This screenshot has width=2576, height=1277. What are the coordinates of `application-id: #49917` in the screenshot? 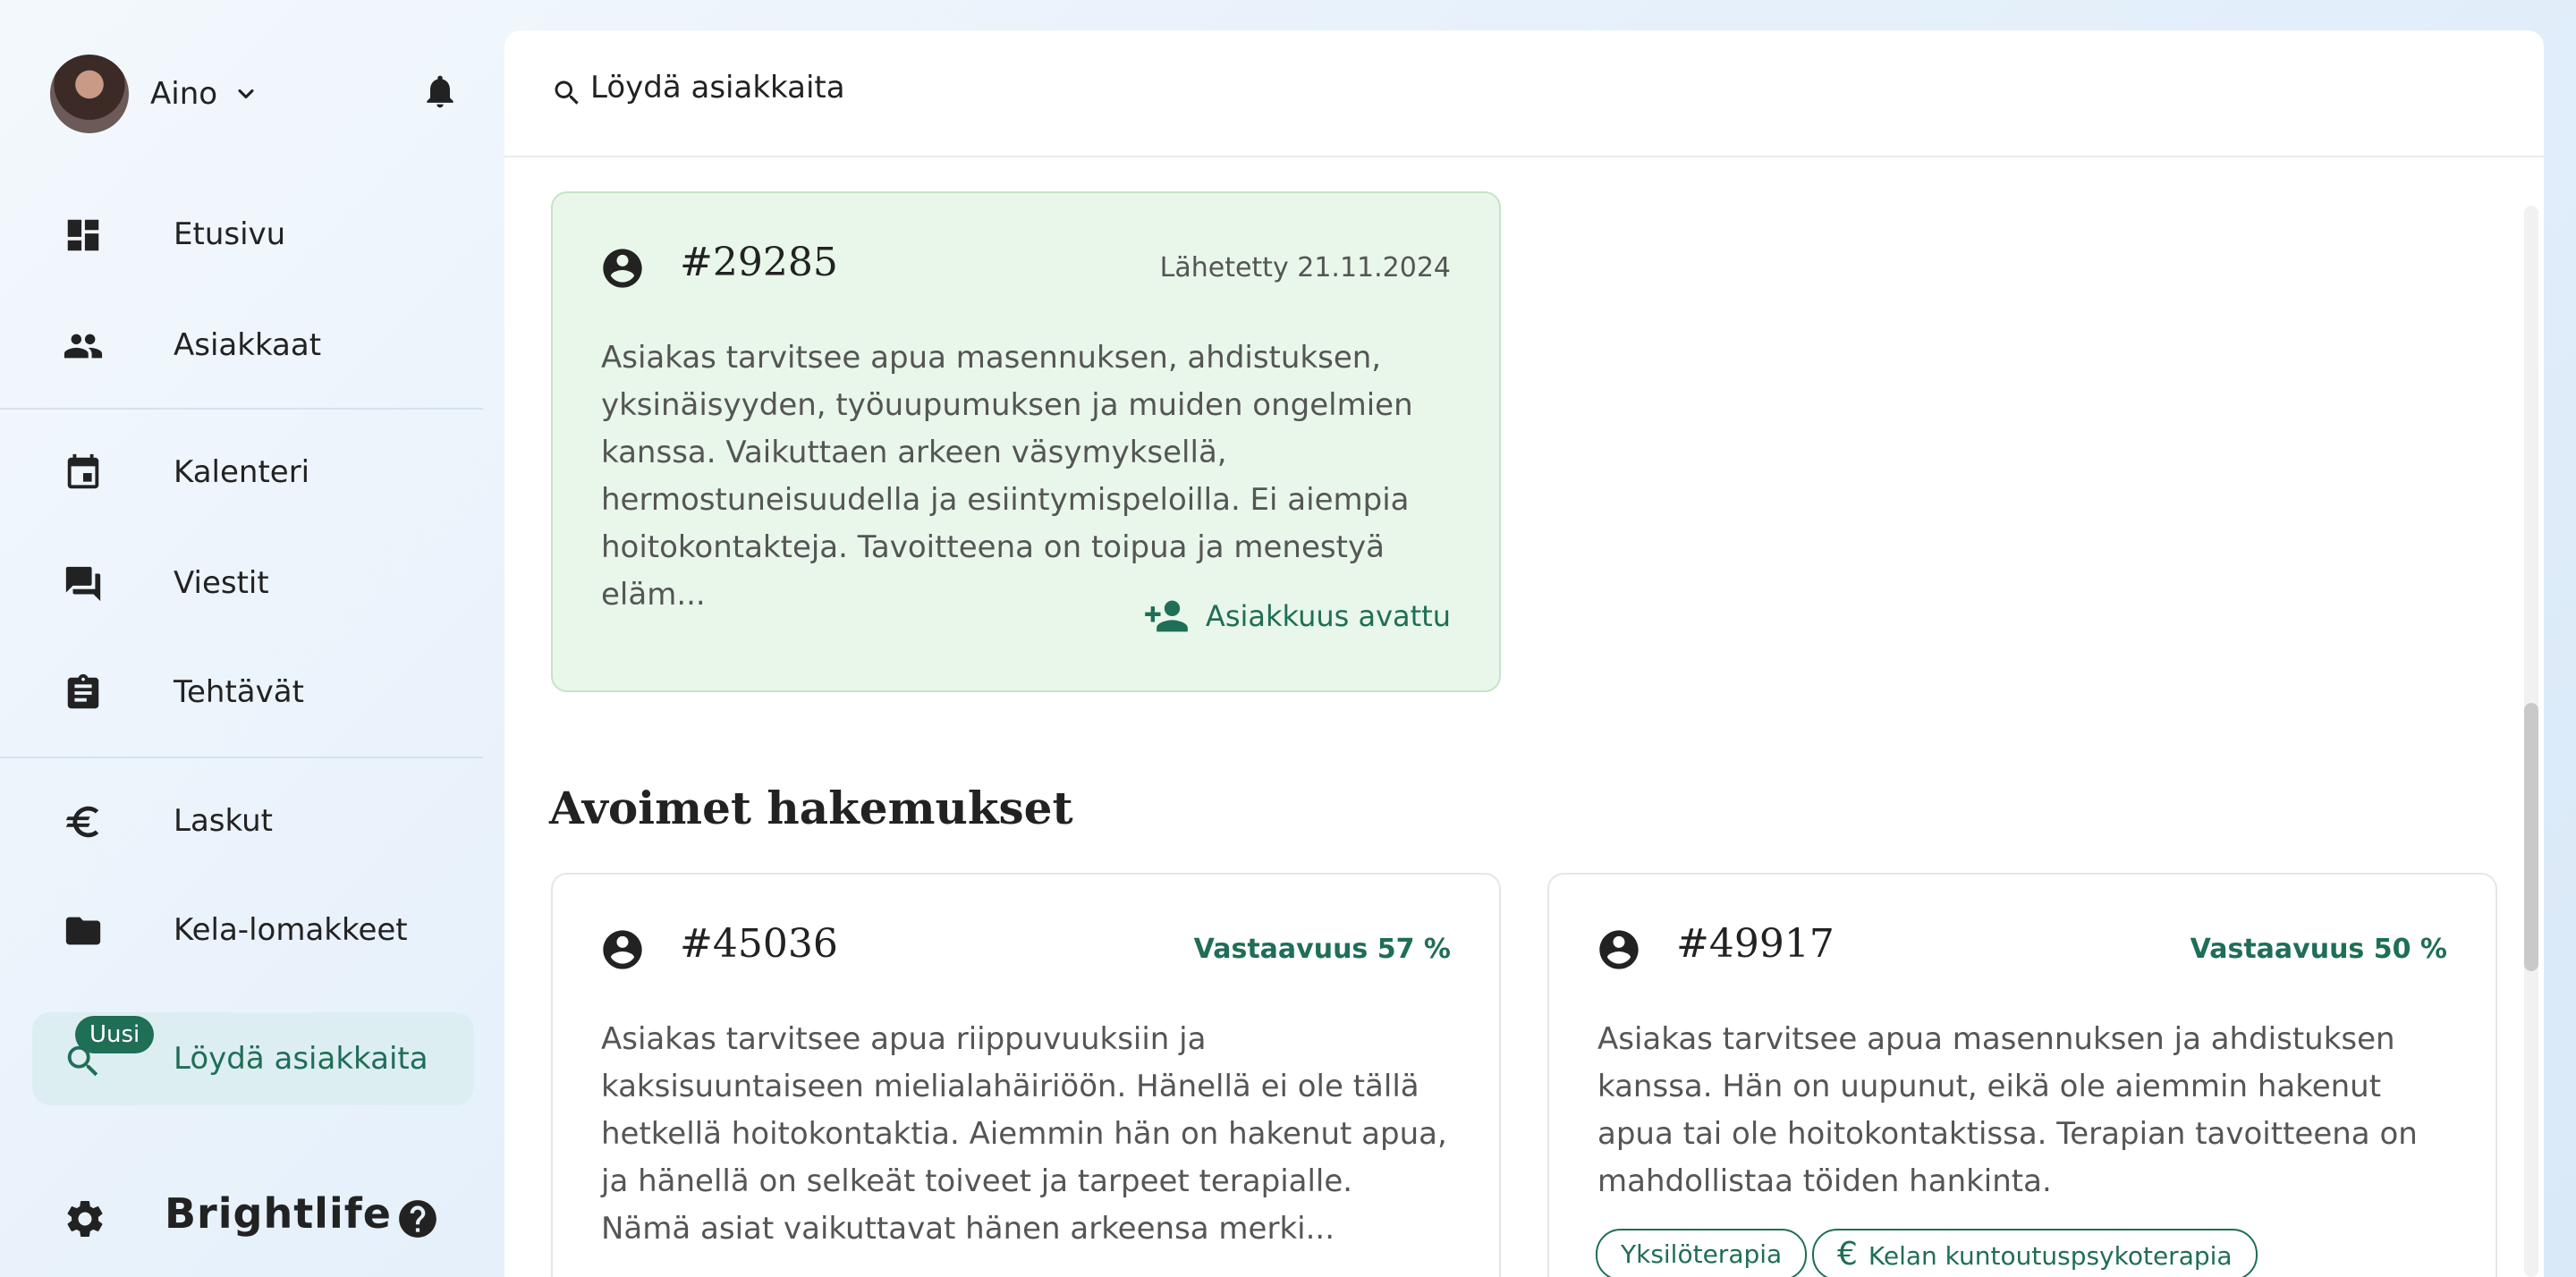 It's located at (1755, 944).